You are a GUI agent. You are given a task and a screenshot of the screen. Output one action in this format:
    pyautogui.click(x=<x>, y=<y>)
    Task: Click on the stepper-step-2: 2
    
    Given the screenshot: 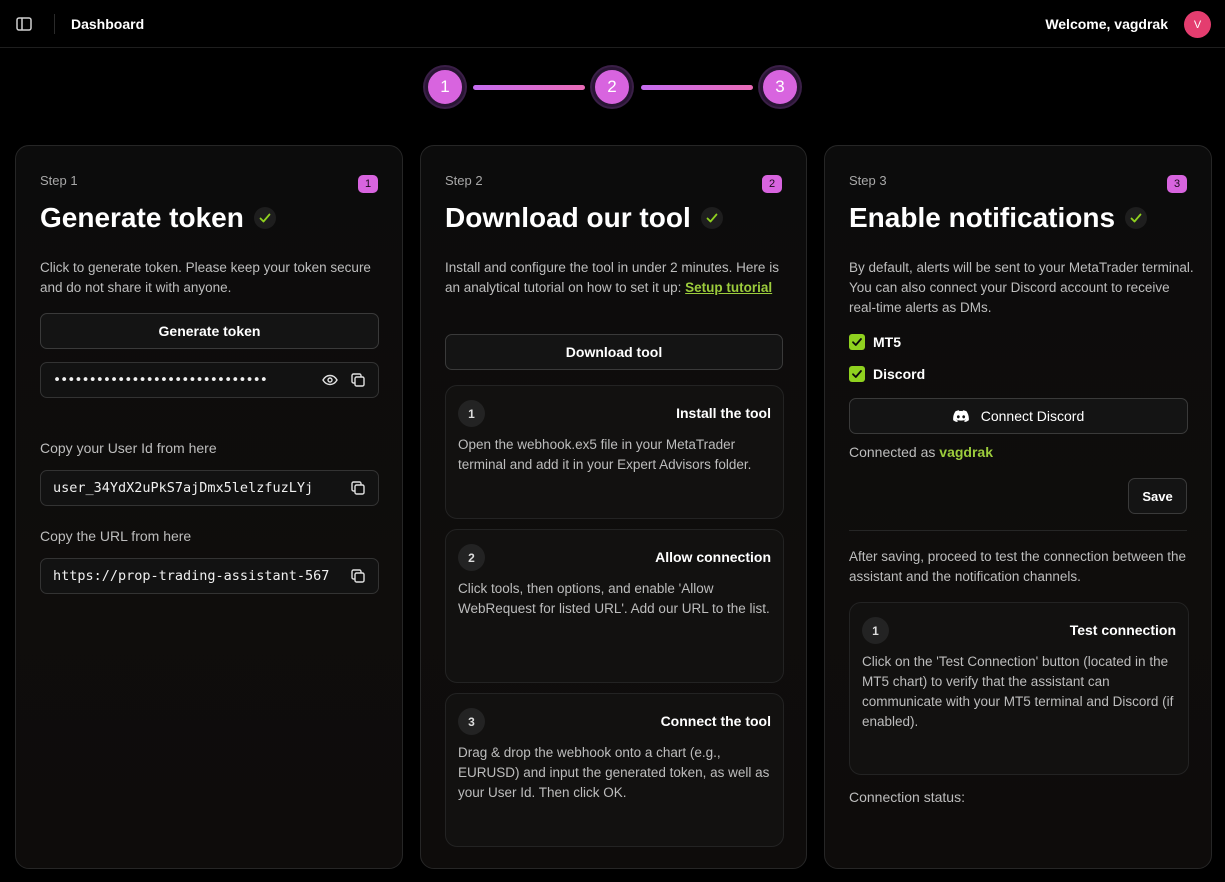 What is the action you would take?
    pyautogui.click(x=612, y=87)
    